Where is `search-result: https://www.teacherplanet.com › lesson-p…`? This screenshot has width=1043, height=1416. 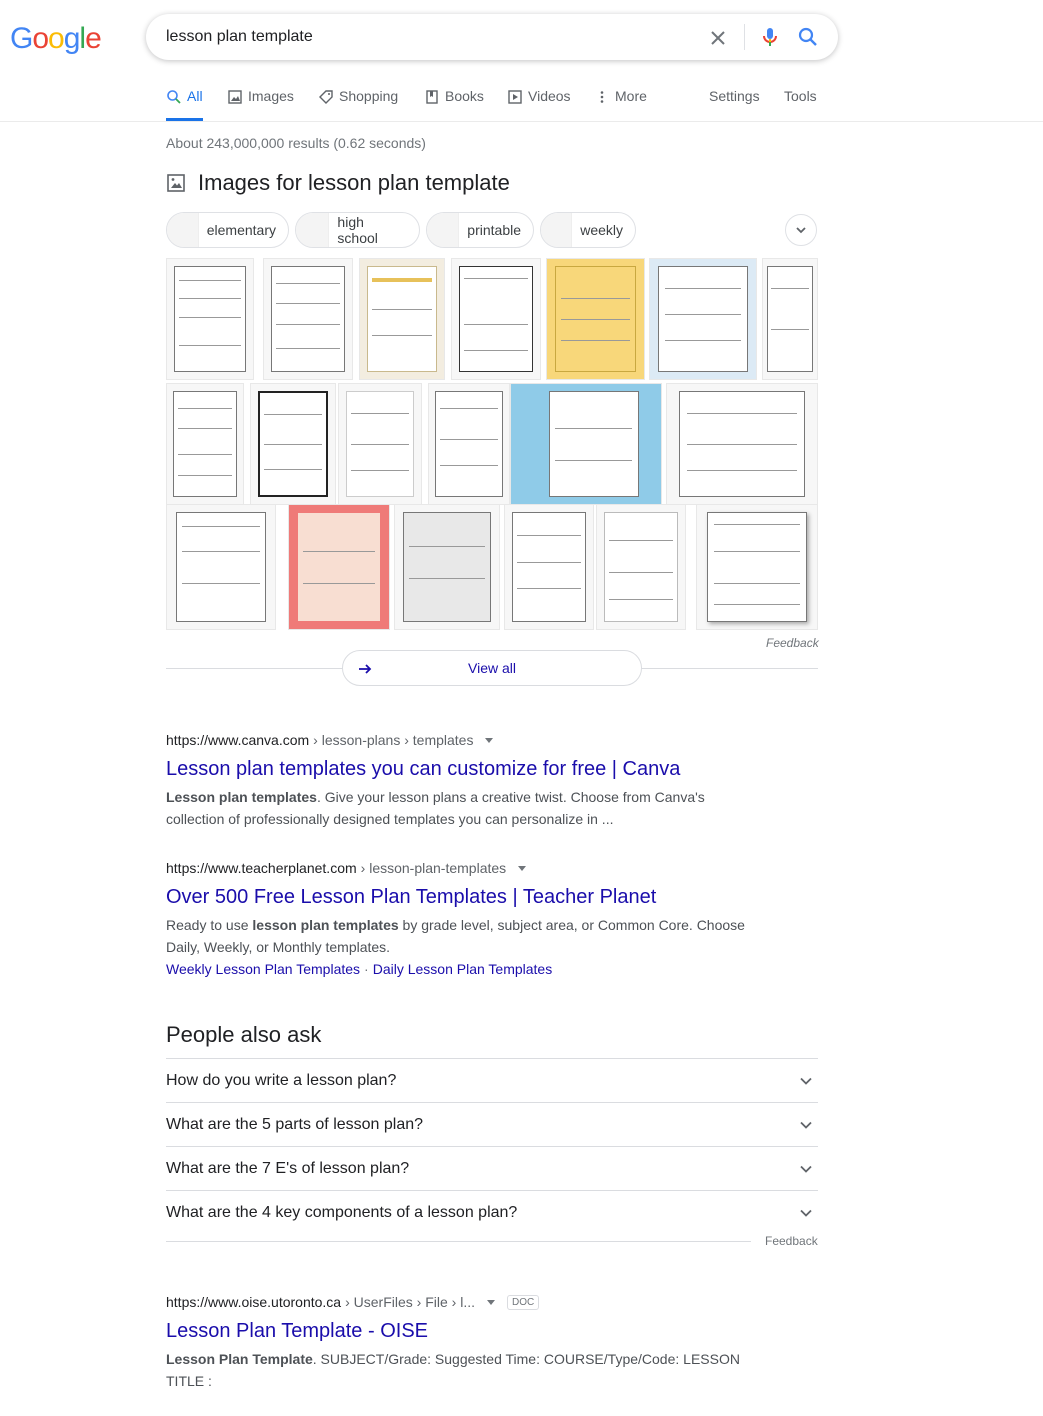
search-result: https://www.teacherplanet.com › lesson-p… is located at coordinates (466, 920).